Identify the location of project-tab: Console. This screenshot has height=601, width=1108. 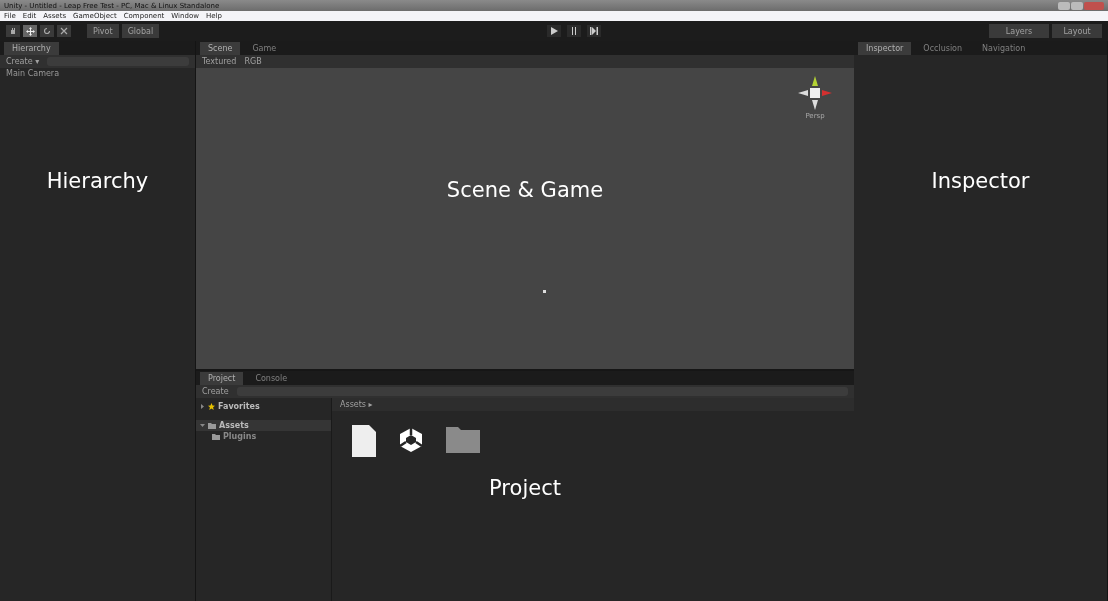
(271, 378).